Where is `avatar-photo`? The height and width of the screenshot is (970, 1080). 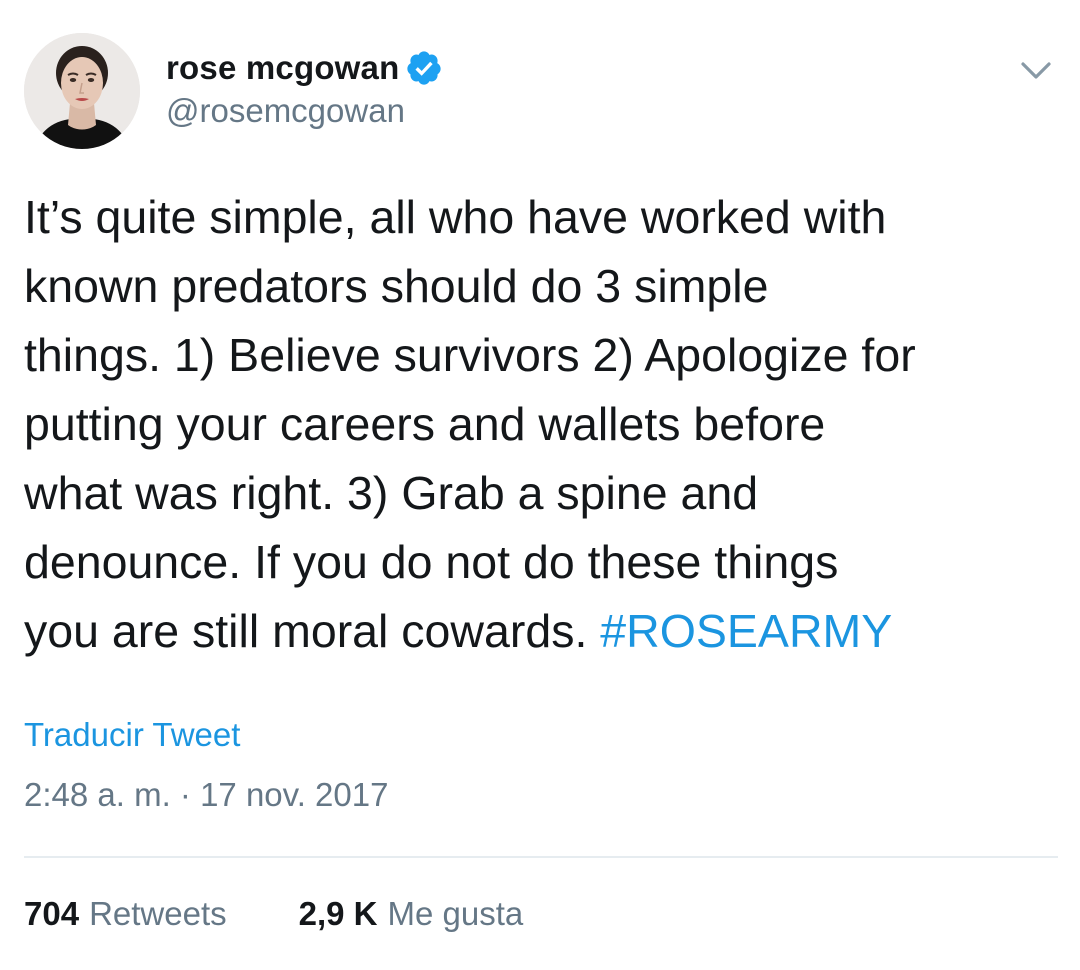 avatar-photo is located at coordinates (82, 91).